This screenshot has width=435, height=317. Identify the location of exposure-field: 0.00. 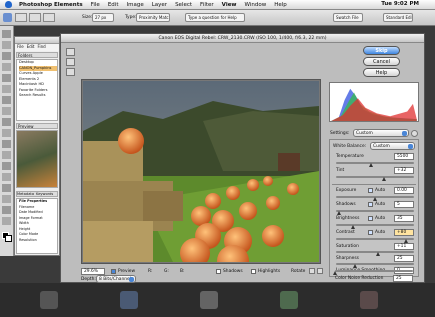
(404, 190).